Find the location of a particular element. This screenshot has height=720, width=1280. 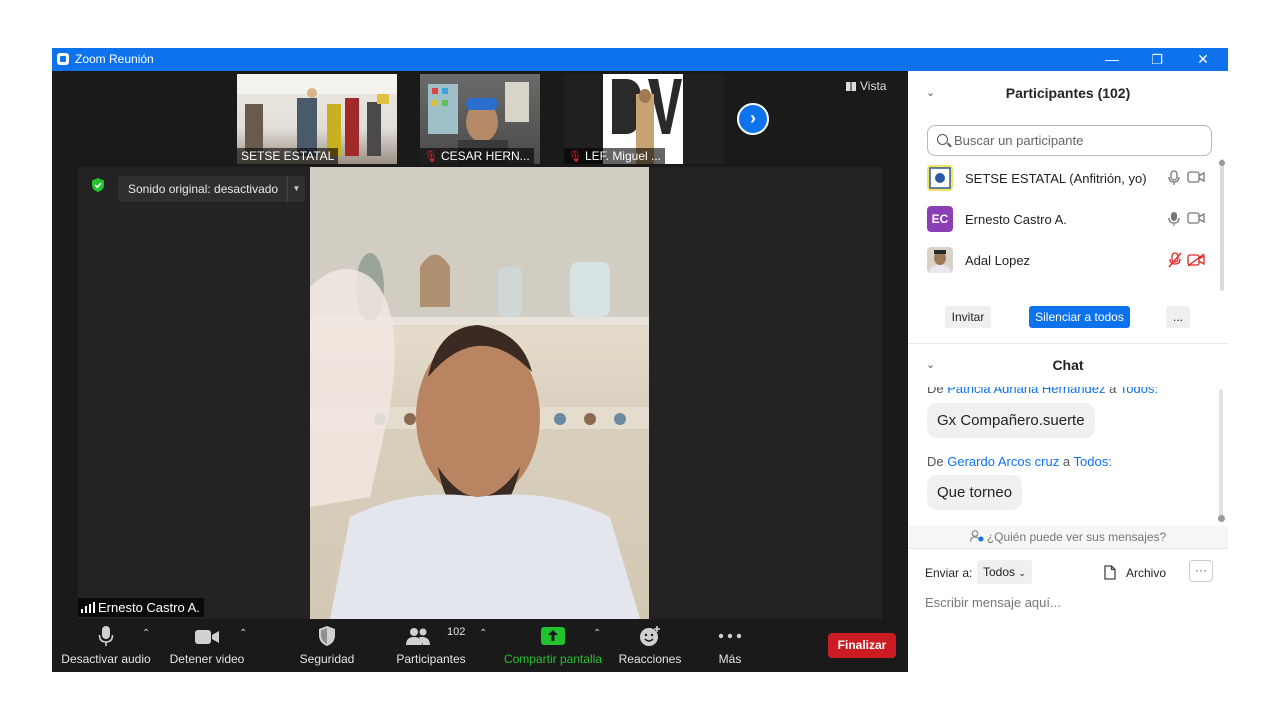

video-off-icon is located at coordinates (1196, 260).